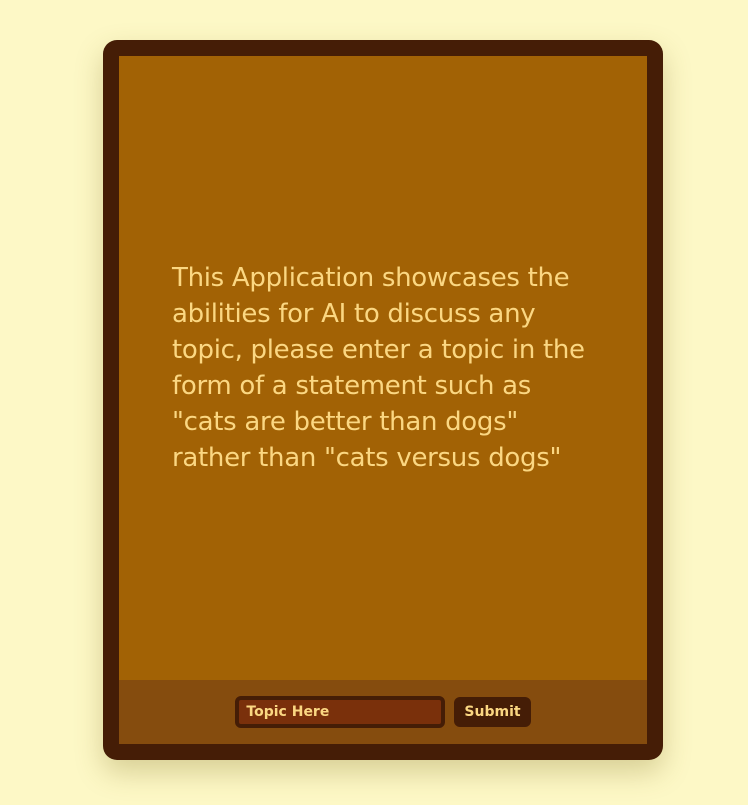 The image size is (748, 805). I want to click on topic-input, so click(340, 712).